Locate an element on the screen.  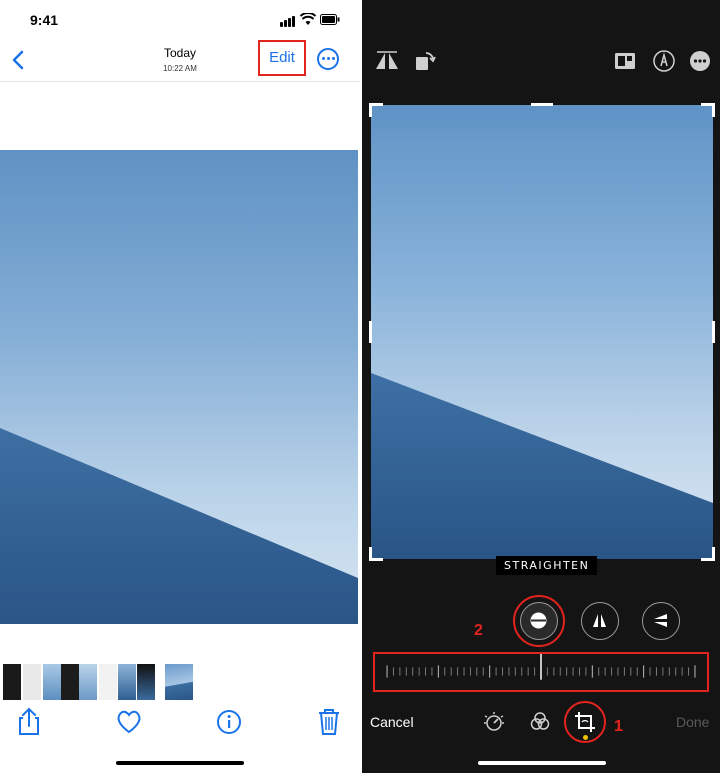
straighten-dial is located at coordinates (541, 672).